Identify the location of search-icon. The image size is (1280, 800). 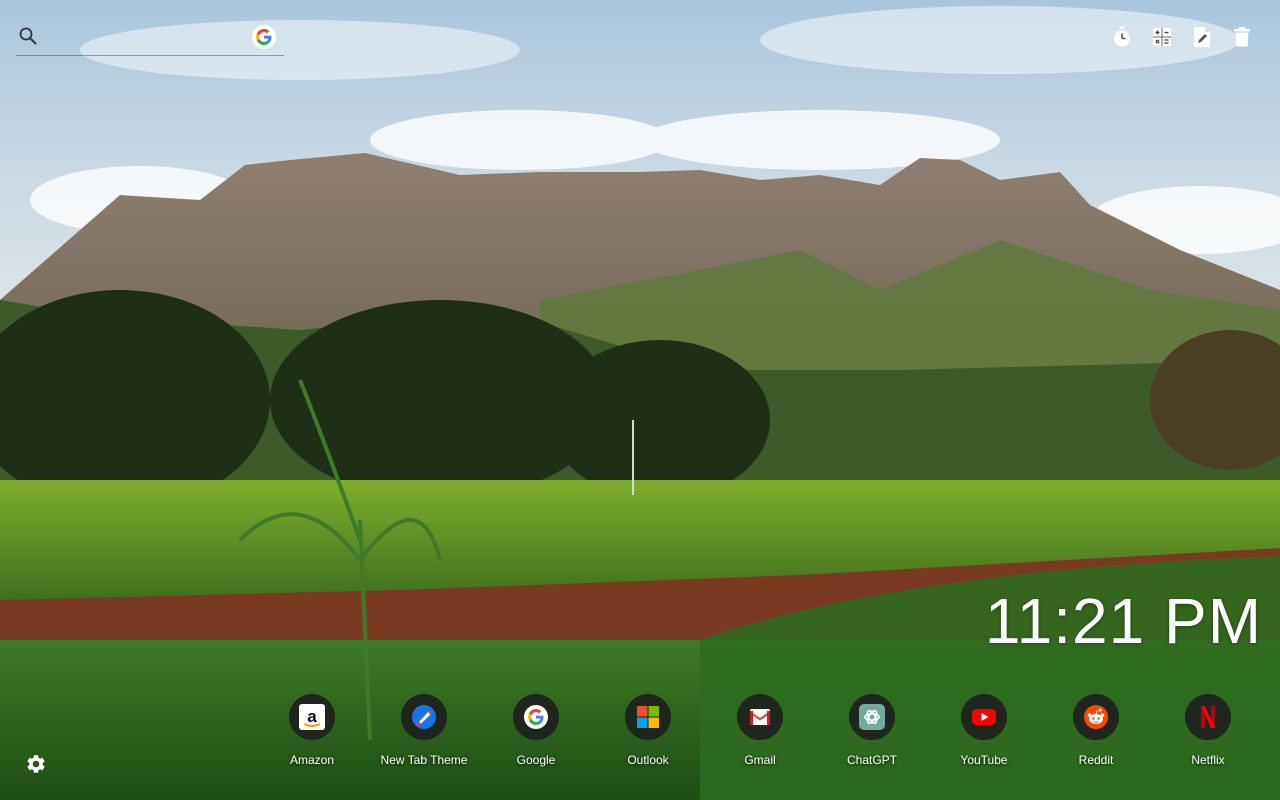
(28, 38).